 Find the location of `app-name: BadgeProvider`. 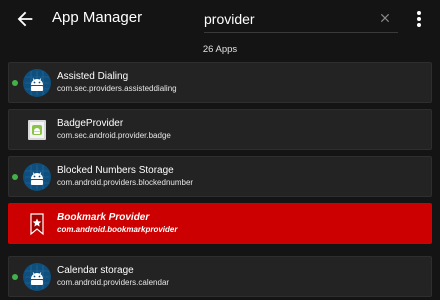

app-name: BadgeProvider is located at coordinates (90, 123).